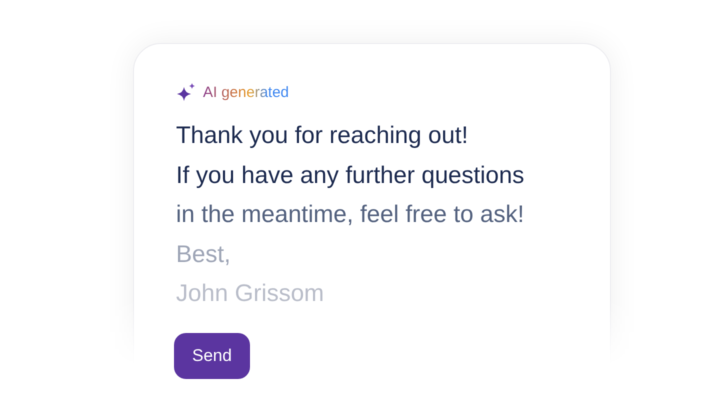 The image size is (720, 404). What do you see at coordinates (350, 215) in the screenshot?
I see `message-line: in the meantime, feel free to ask!` at bounding box center [350, 215].